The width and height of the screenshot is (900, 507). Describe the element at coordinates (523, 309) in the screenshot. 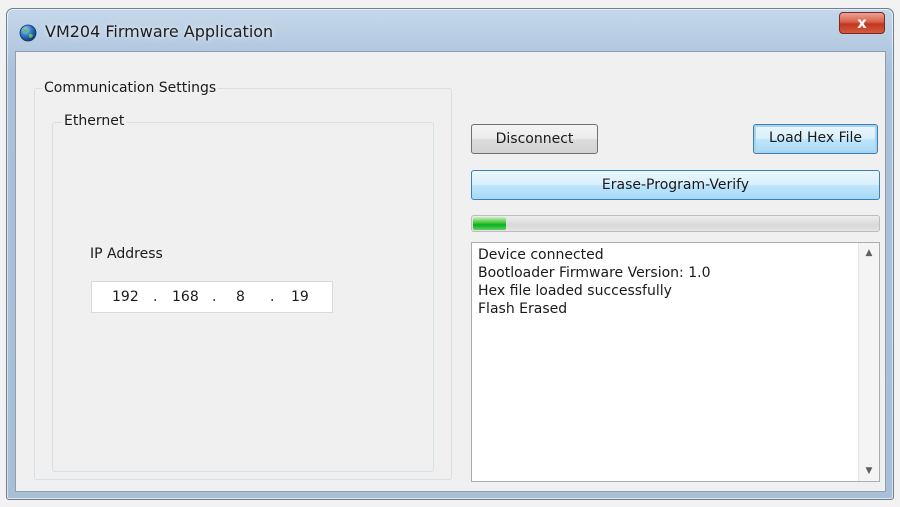

I see `log-line: Flash Erased` at that location.